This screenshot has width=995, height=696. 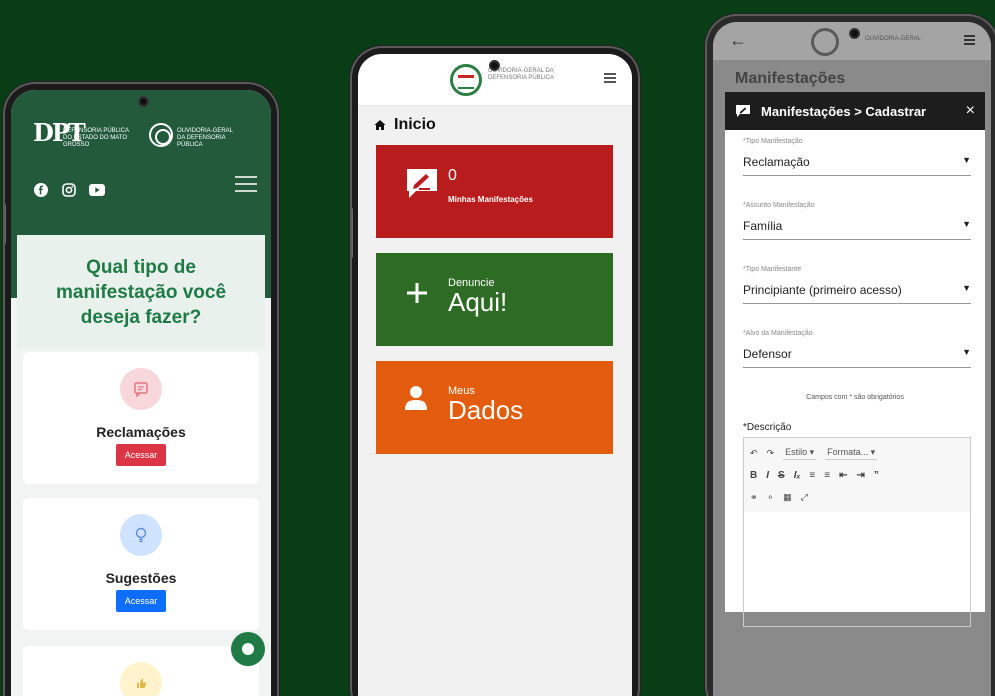 What do you see at coordinates (796, 452) in the screenshot?
I see `style-dropdown-label: Estilo` at bounding box center [796, 452].